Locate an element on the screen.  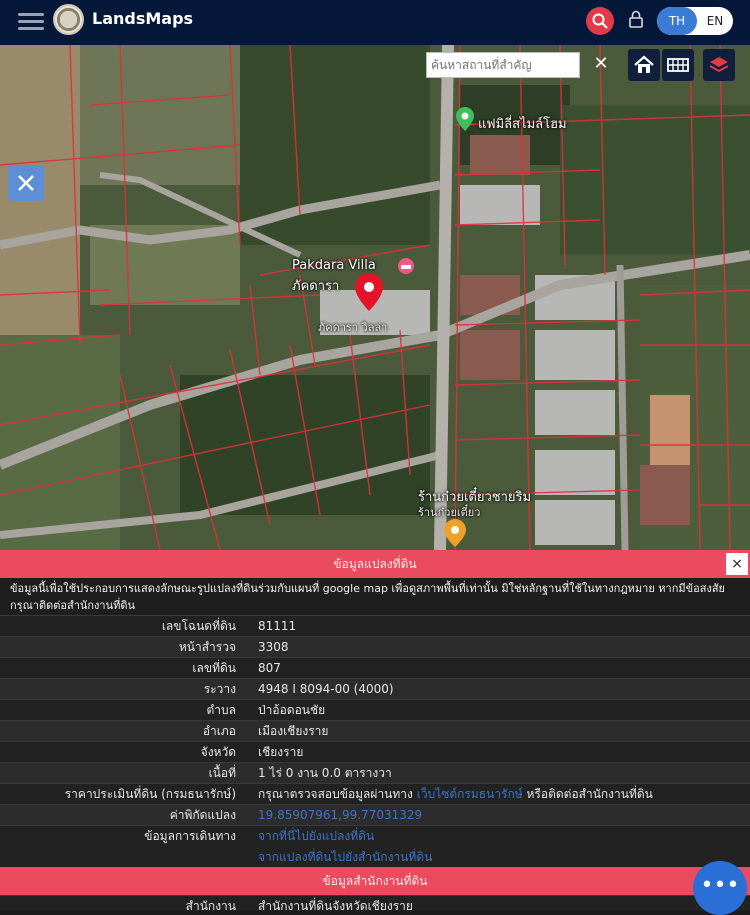
lock-icon is located at coordinates (636, 19).